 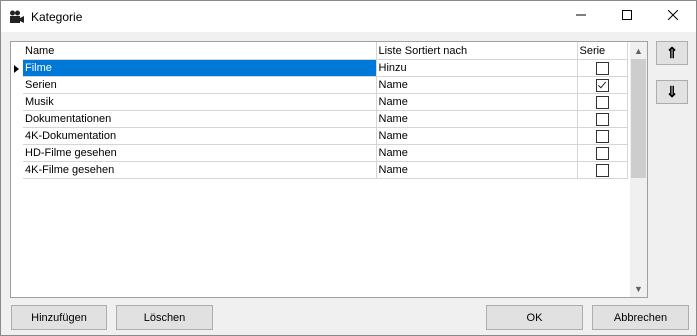 What do you see at coordinates (200, 170) in the screenshot?
I see `cell-name: 4K-Filme gesehen` at bounding box center [200, 170].